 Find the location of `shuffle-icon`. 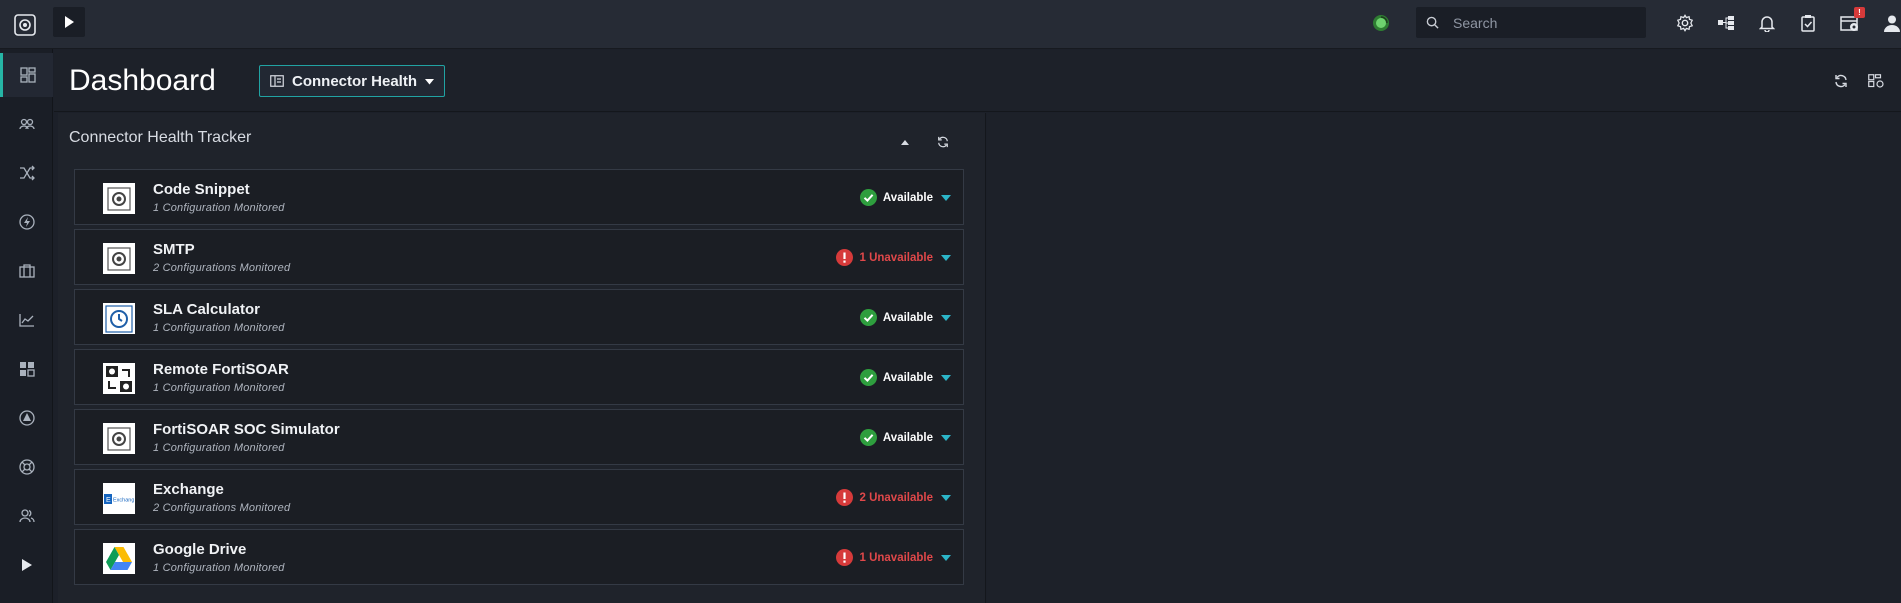

shuffle-icon is located at coordinates (27, 173).